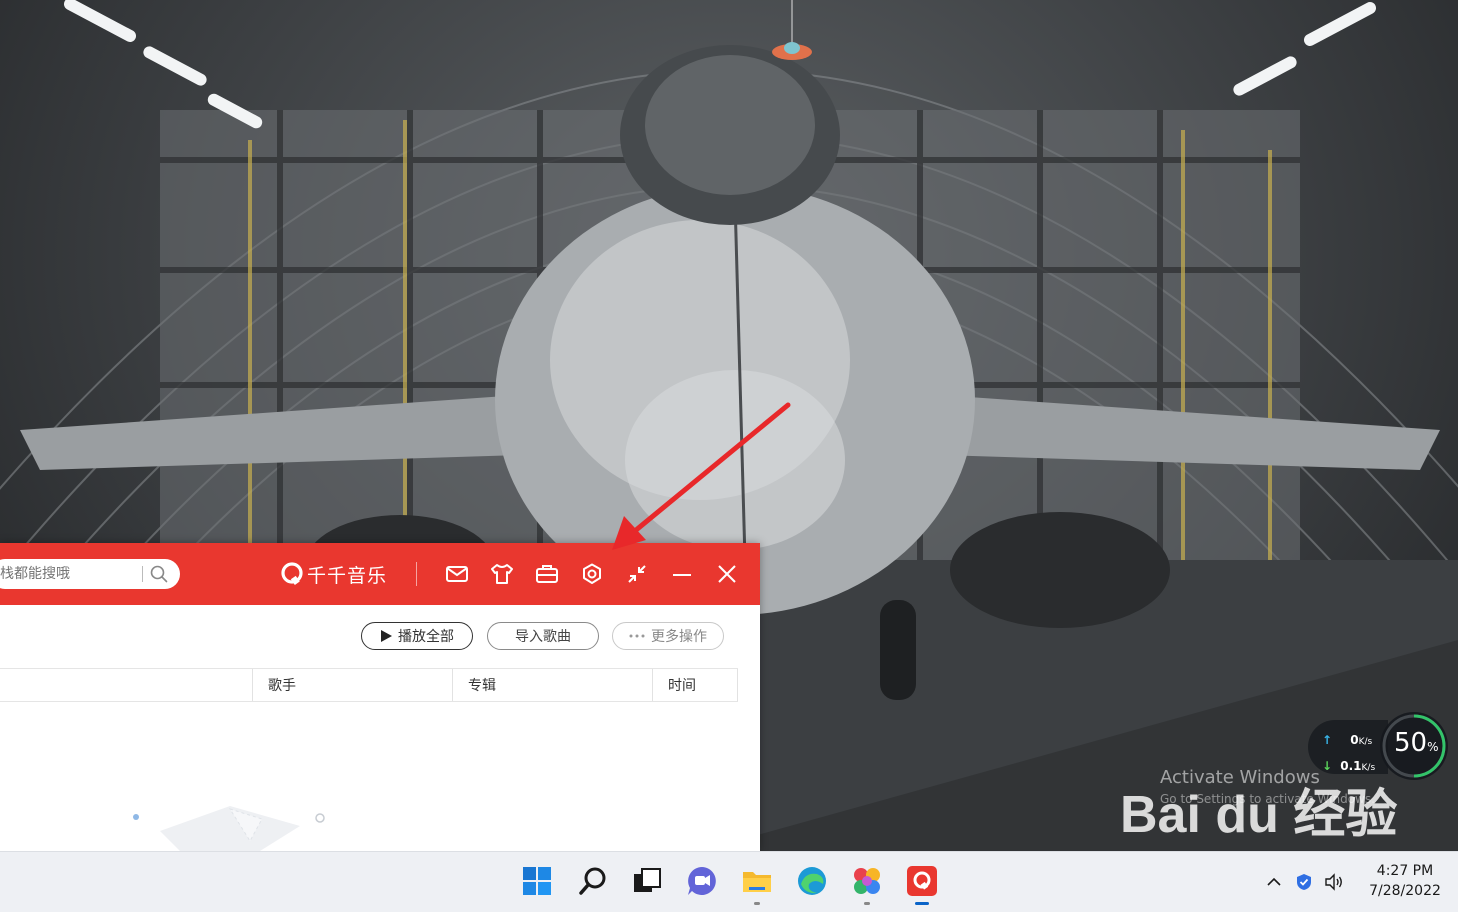  I want to click on activate-windows-title: Activate Windows, so click(1240, 777).